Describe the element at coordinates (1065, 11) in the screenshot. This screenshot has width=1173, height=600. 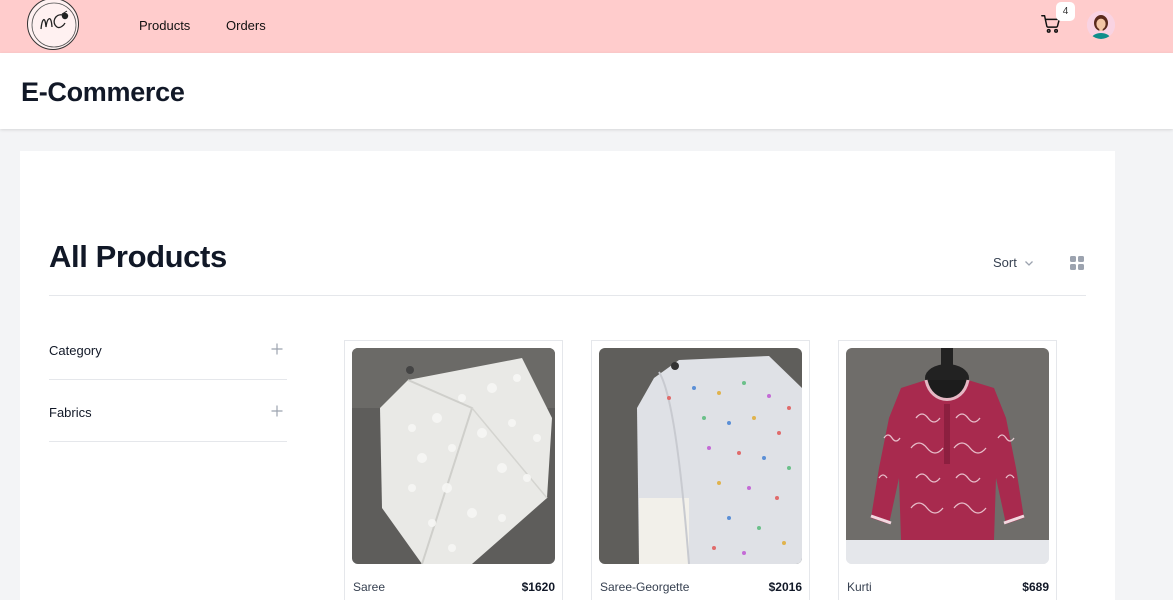
I see `cart-count-badge: 4` at that location.